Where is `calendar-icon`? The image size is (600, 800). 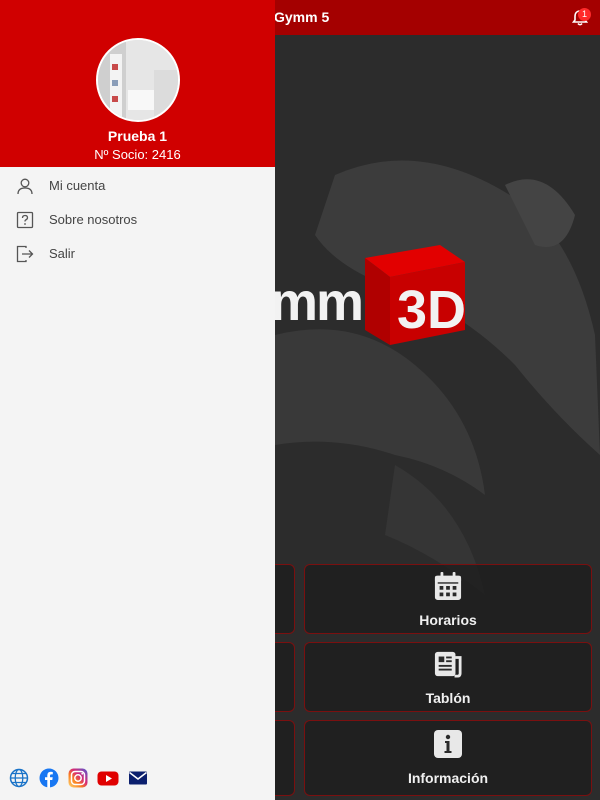
calendar-icon is located at coordinates (448, 586).